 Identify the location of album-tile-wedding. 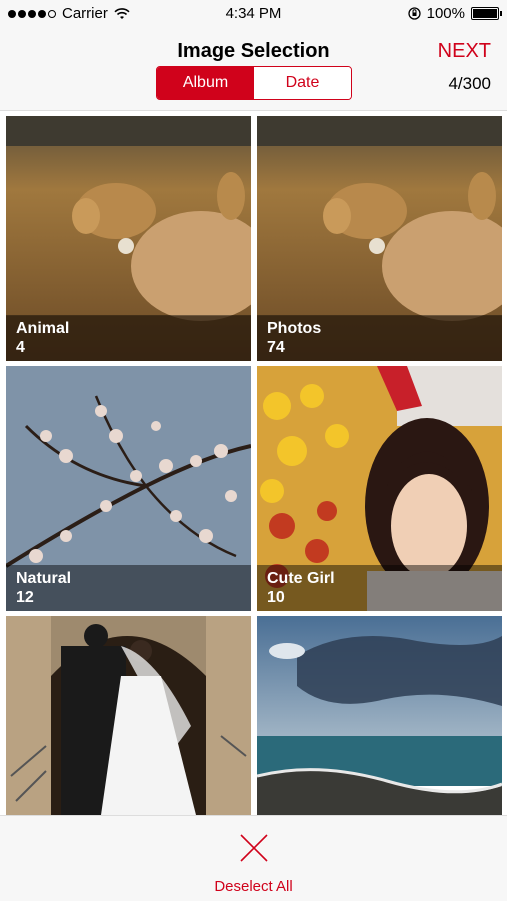
(128, 715).